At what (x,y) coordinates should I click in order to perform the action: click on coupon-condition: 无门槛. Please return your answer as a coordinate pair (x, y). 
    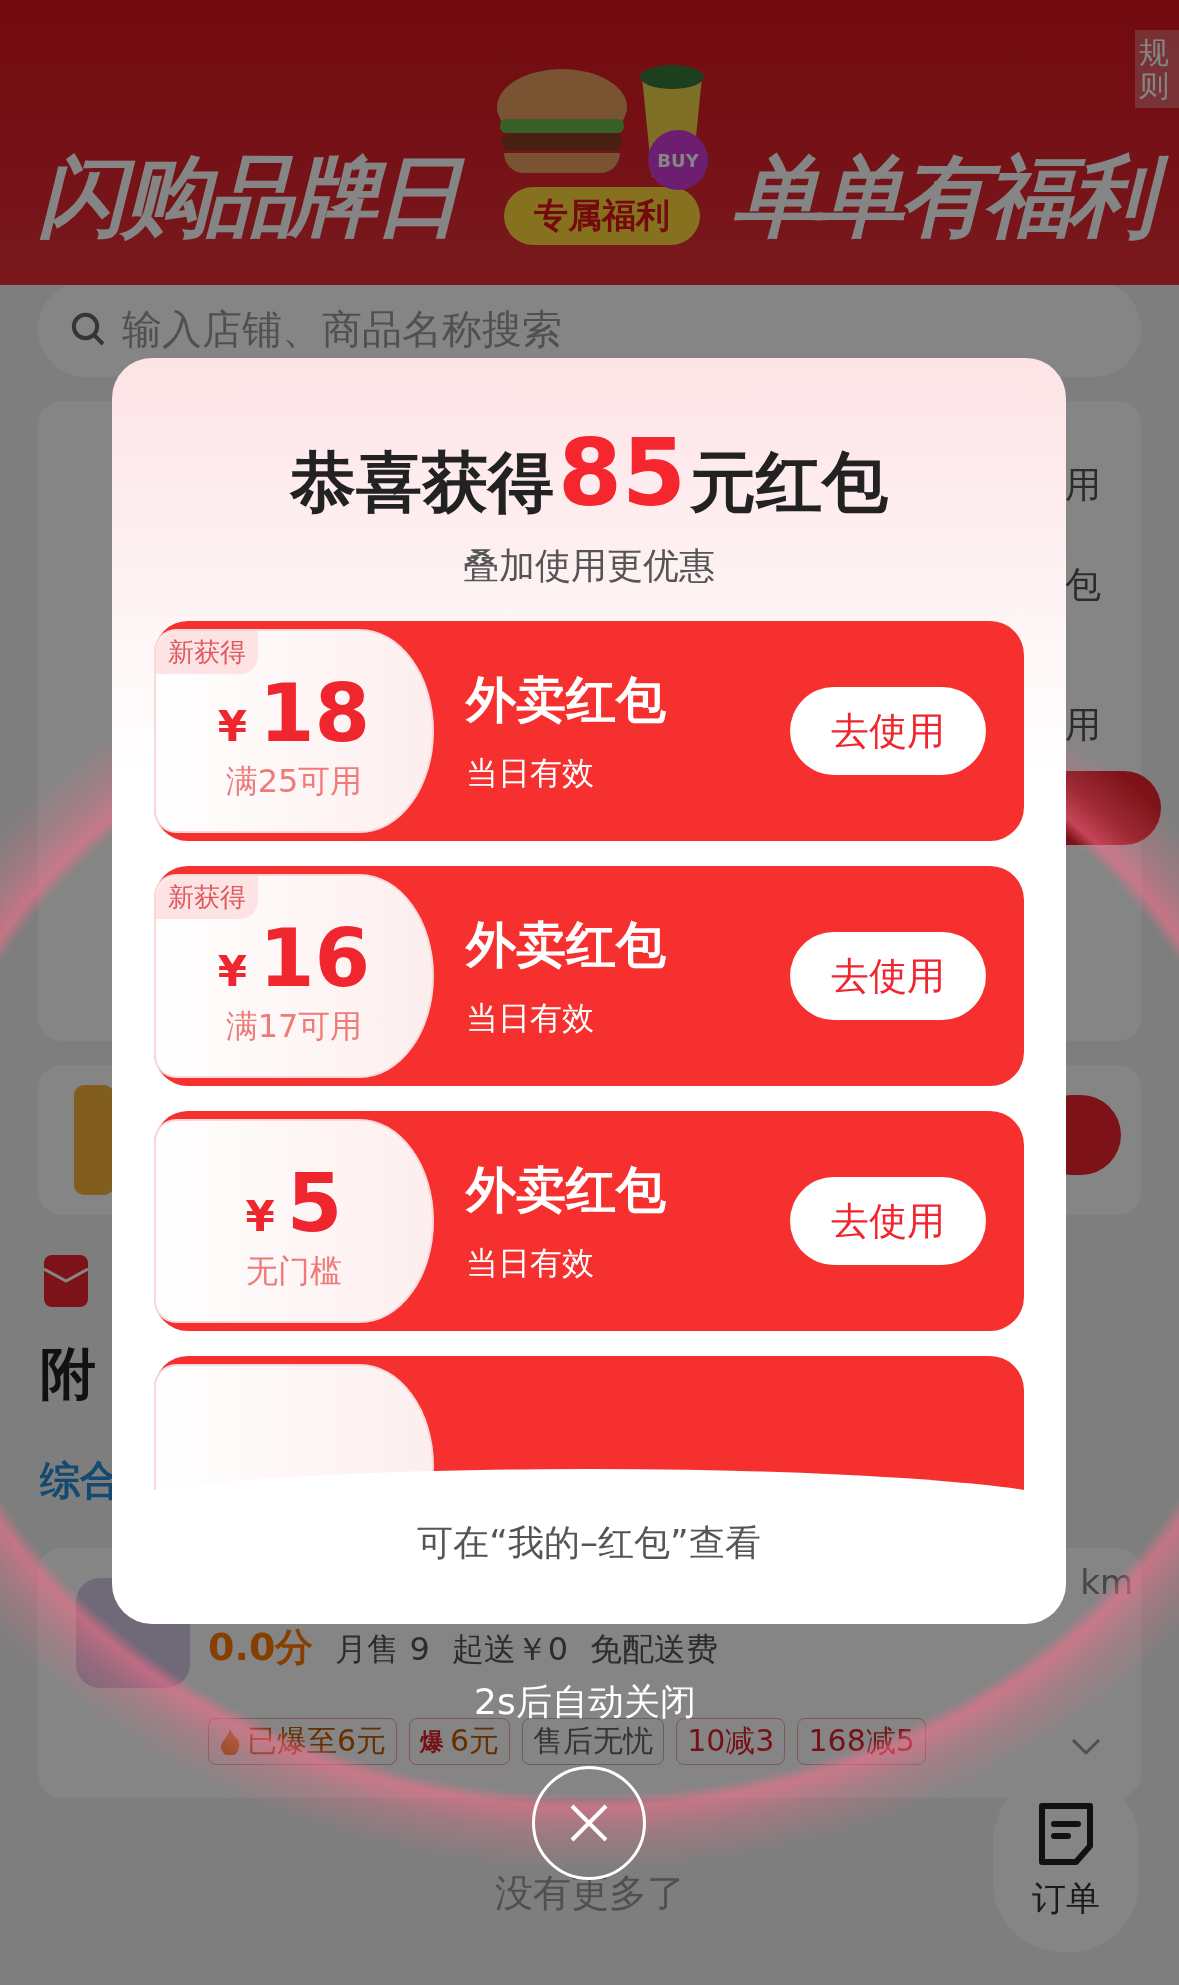
    Looking at the image, I should click on (294, 1271).